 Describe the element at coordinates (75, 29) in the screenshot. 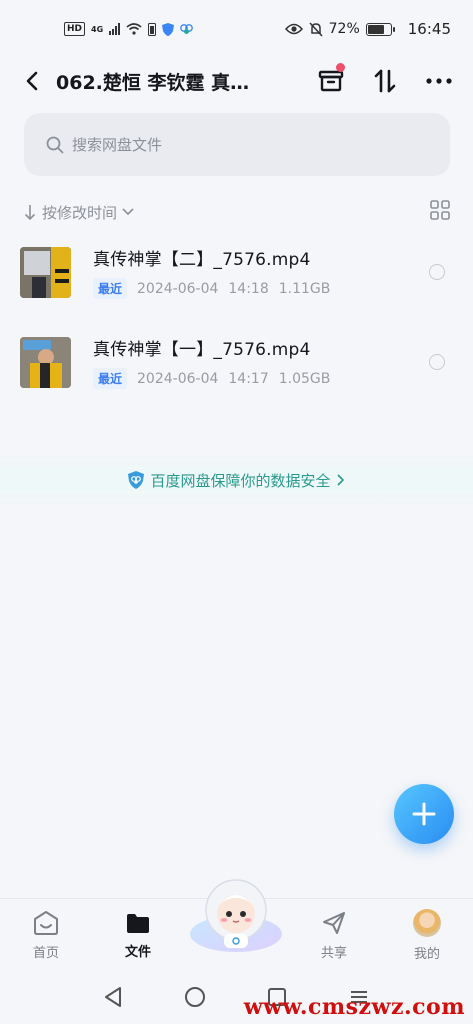

I see `hd-indicator: HD` at that location.